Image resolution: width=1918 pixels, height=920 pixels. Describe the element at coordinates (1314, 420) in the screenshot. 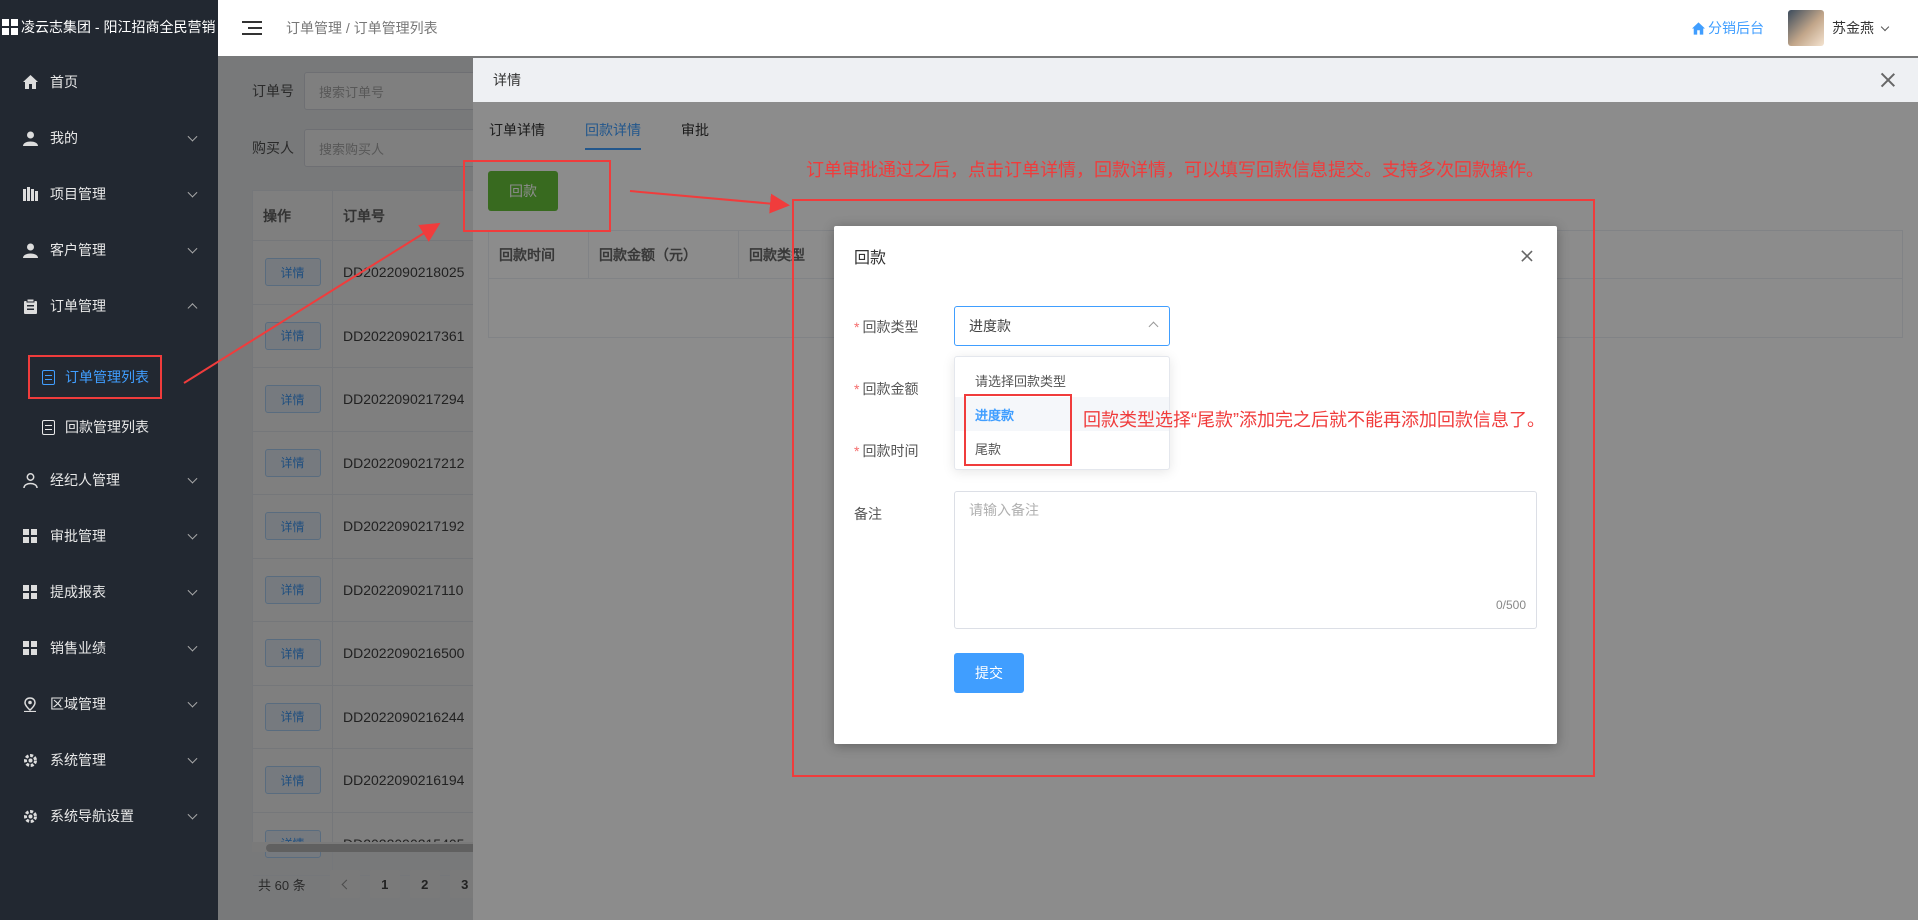

I see `annotation-side-note: 回款类型选择“尾款”添加完之后就不能再添加回款信息了。` at that location.